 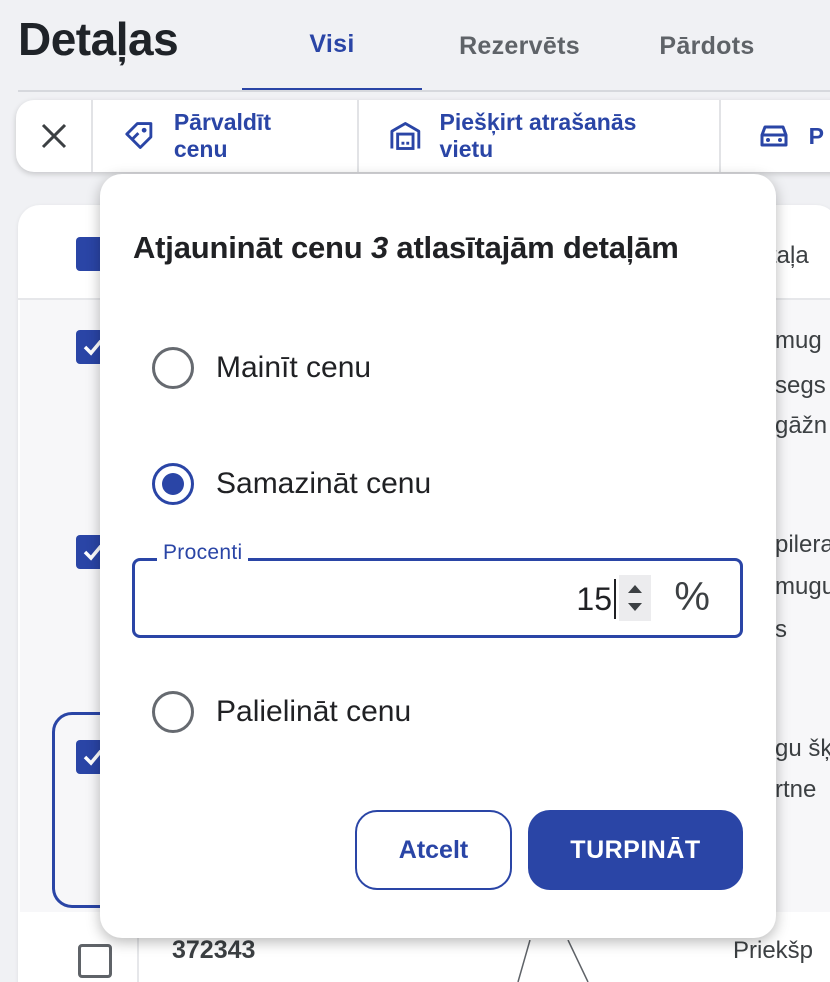 I want to click on manage-price-label: Pārvaldīt cenu, so click(x=222, y=135).